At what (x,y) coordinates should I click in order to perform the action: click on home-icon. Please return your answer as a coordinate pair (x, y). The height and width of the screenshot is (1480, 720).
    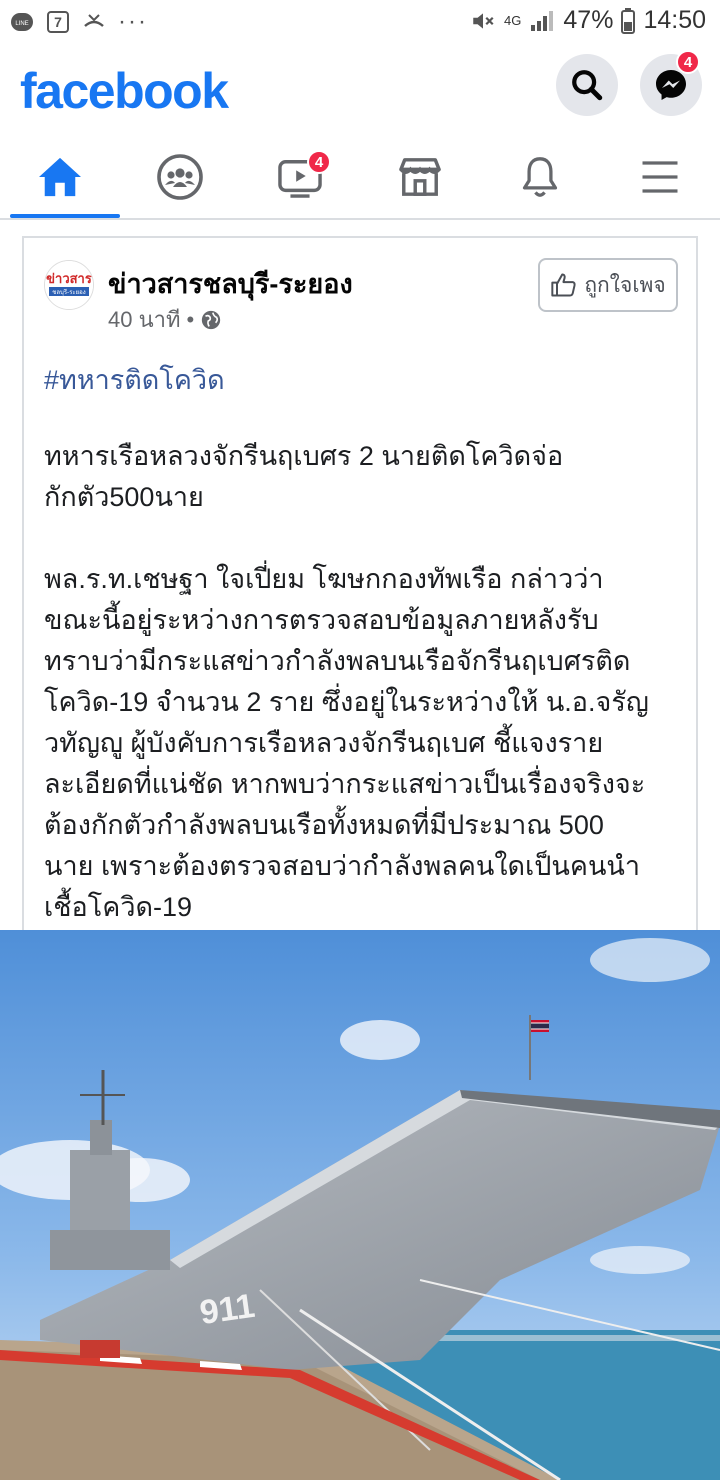
    Looking at the image, I should click on (60, 177).